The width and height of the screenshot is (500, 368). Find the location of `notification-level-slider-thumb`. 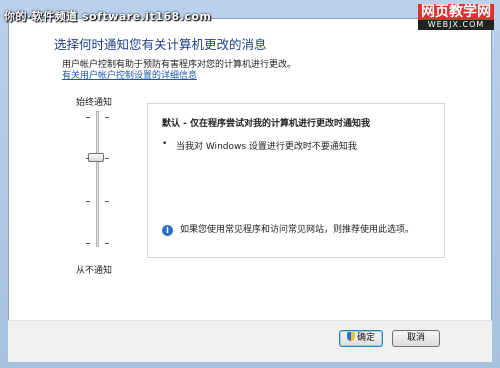

notification-level-slider-thumb is located at coordinates (96, 157).